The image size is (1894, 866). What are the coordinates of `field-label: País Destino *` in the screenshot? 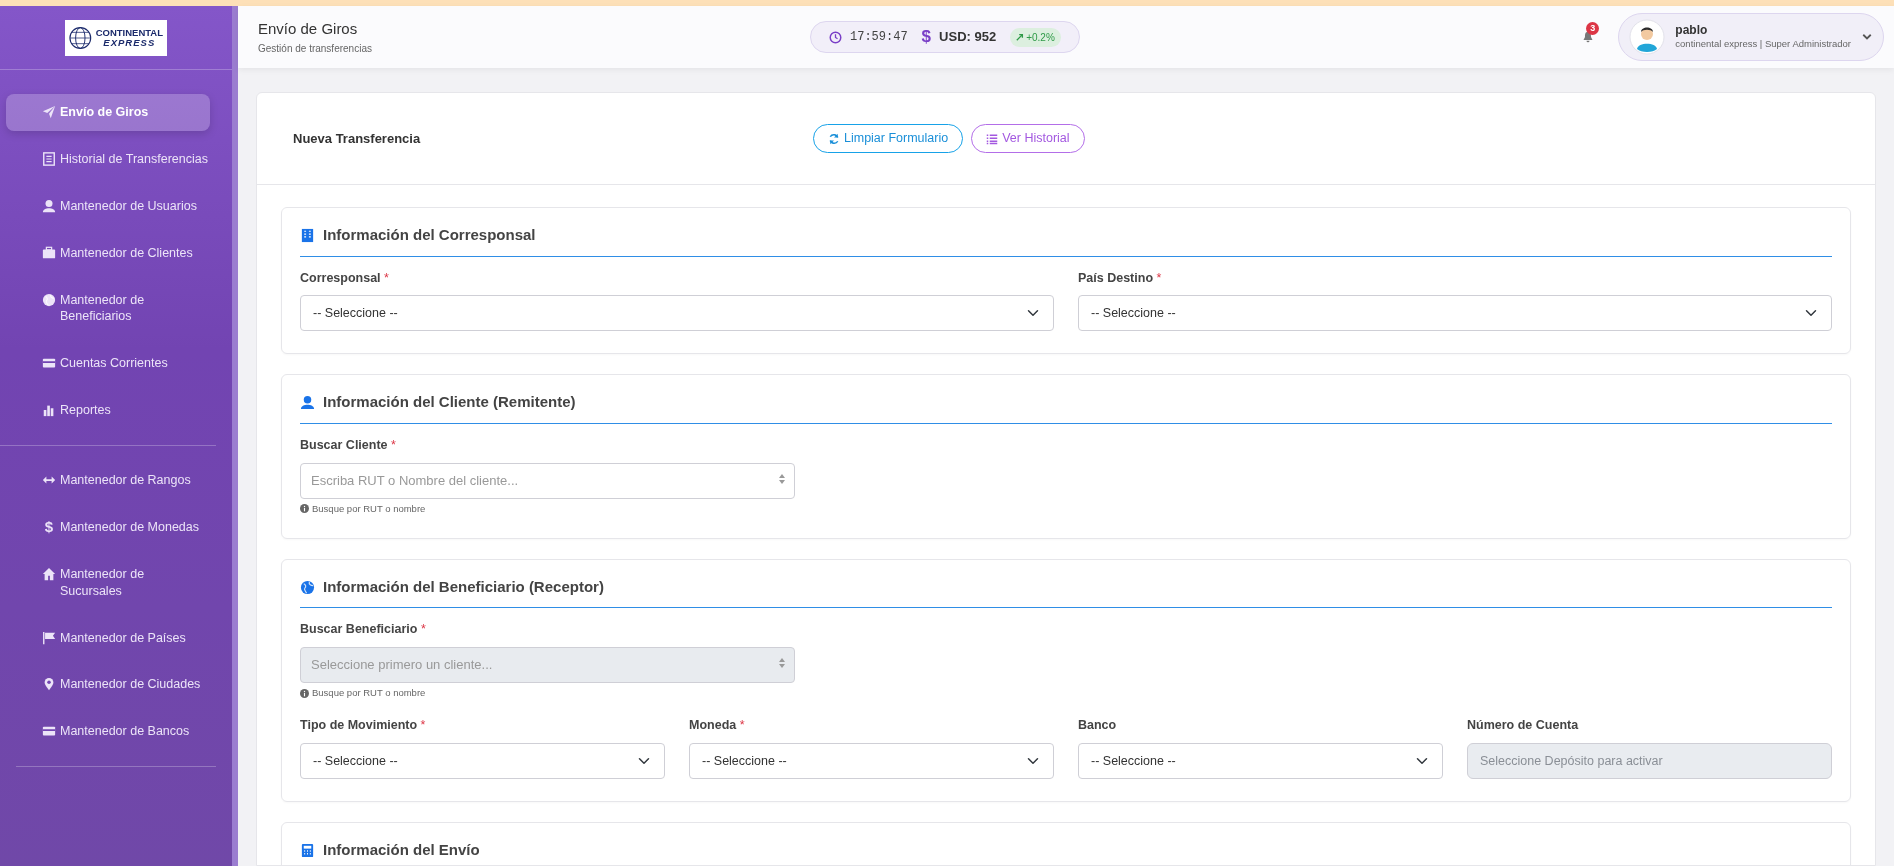 It's located at (1120, 278).